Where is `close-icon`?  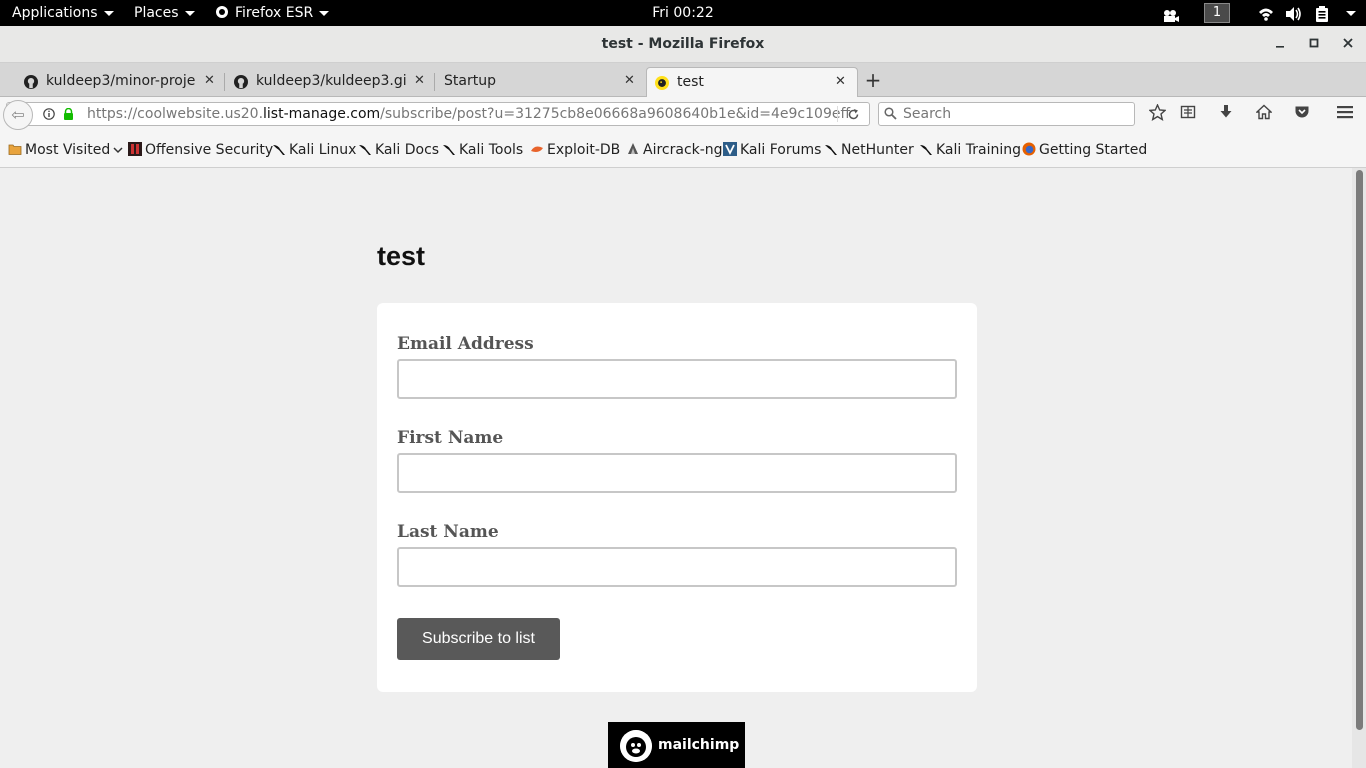 close-icon is located at coordinates (1348, 43).